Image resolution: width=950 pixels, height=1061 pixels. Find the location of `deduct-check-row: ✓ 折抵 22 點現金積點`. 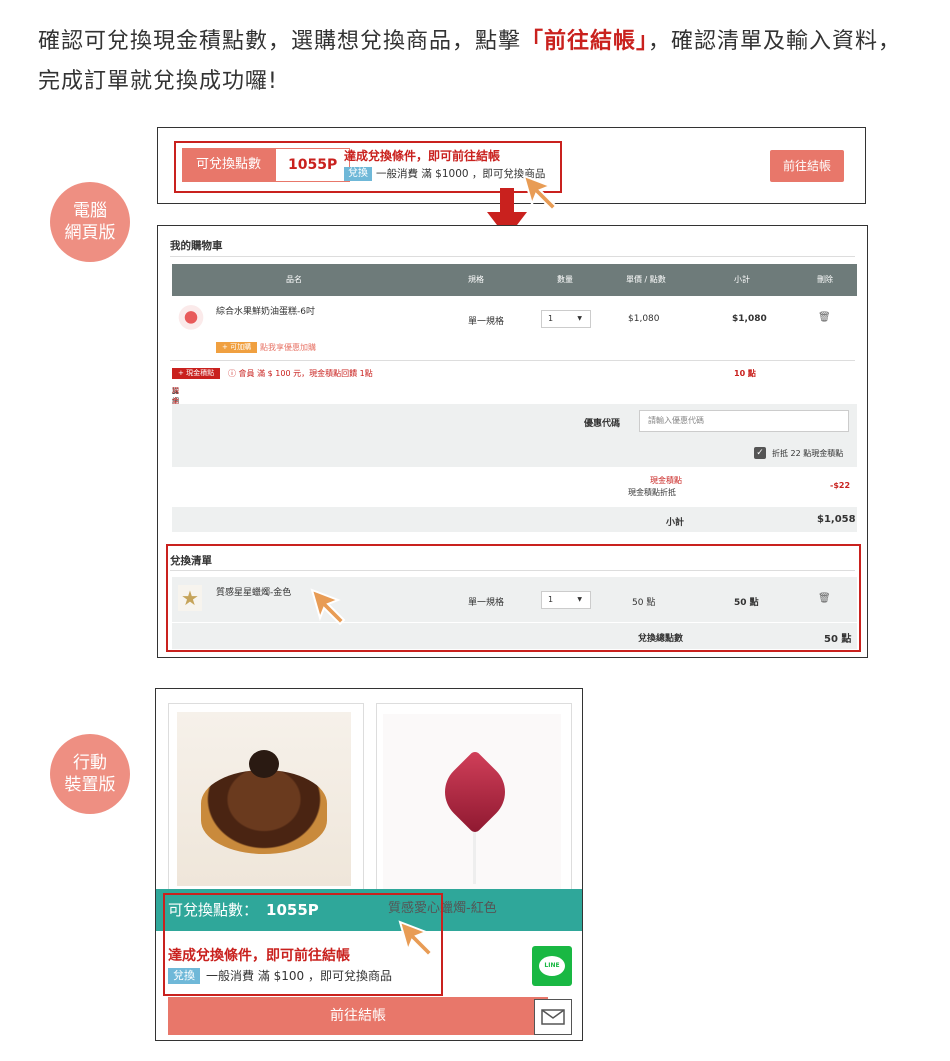

deduct-check-row: ✓ 折抵 22 點現金積點 is located at coordinates (514, 453).